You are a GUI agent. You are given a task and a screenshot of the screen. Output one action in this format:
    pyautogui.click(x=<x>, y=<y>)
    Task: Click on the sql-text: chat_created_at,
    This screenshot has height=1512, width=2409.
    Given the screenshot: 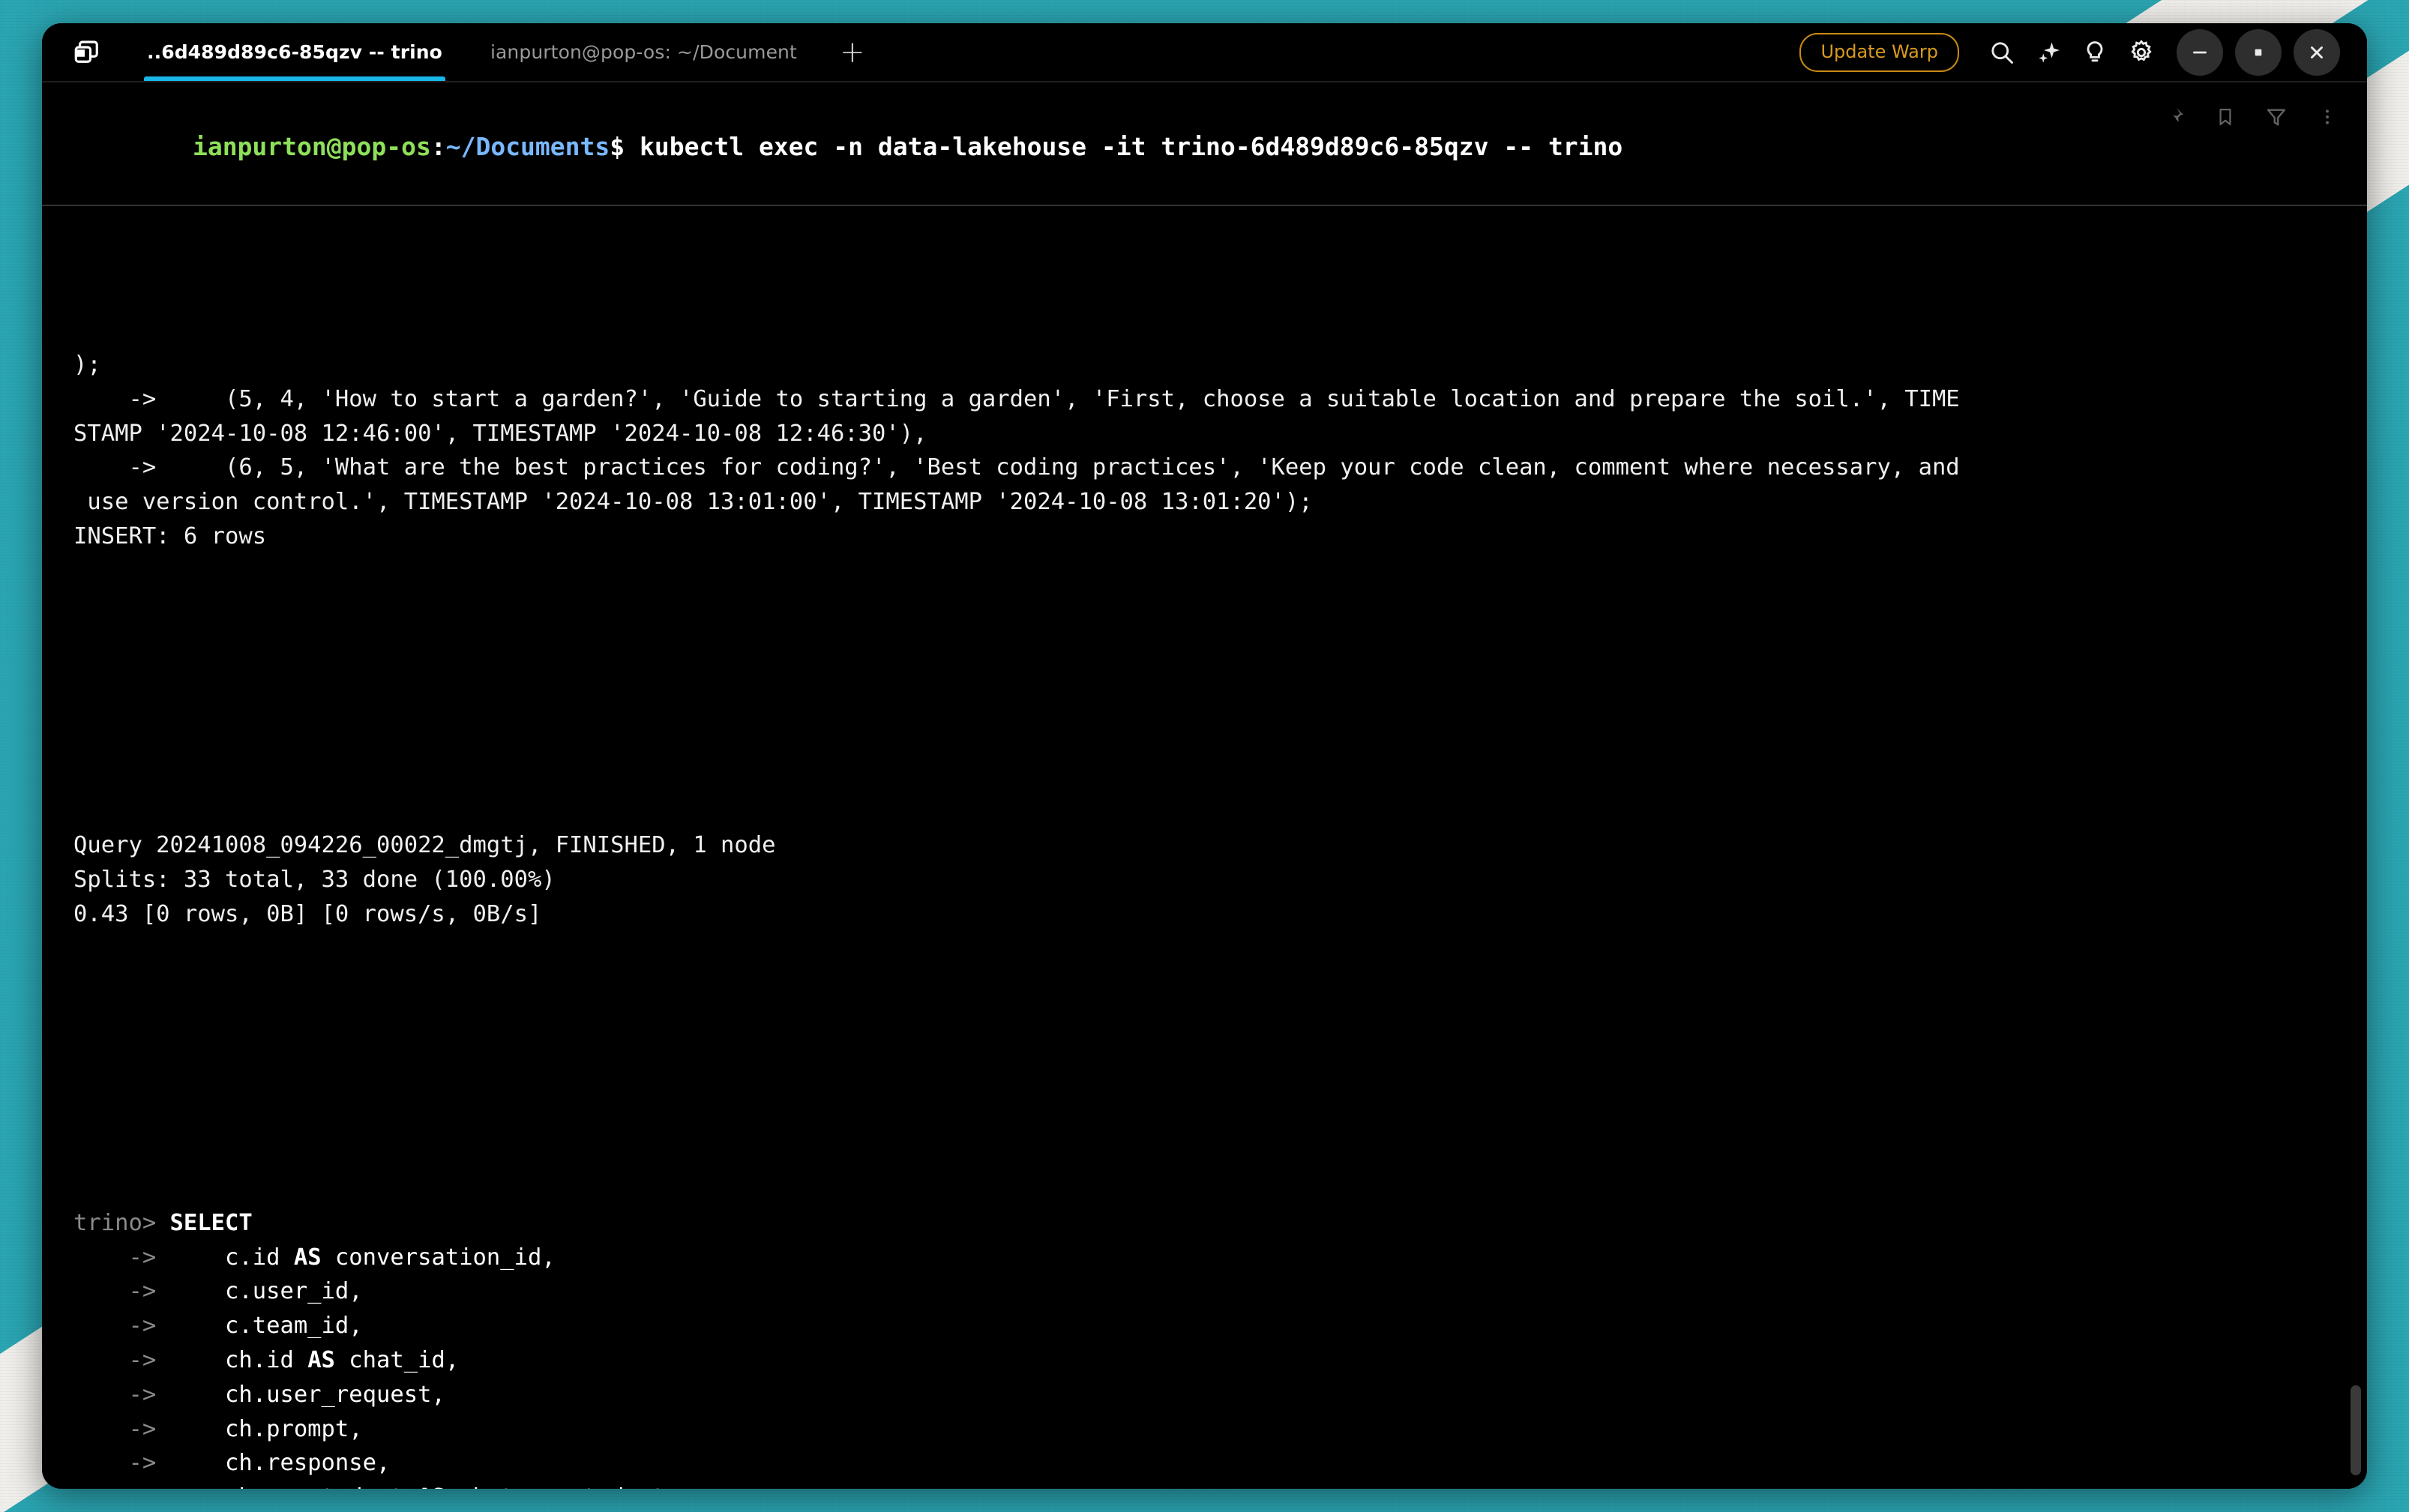 What is the action you would take?
    pyautogui.click(x=562, y=1486)
    